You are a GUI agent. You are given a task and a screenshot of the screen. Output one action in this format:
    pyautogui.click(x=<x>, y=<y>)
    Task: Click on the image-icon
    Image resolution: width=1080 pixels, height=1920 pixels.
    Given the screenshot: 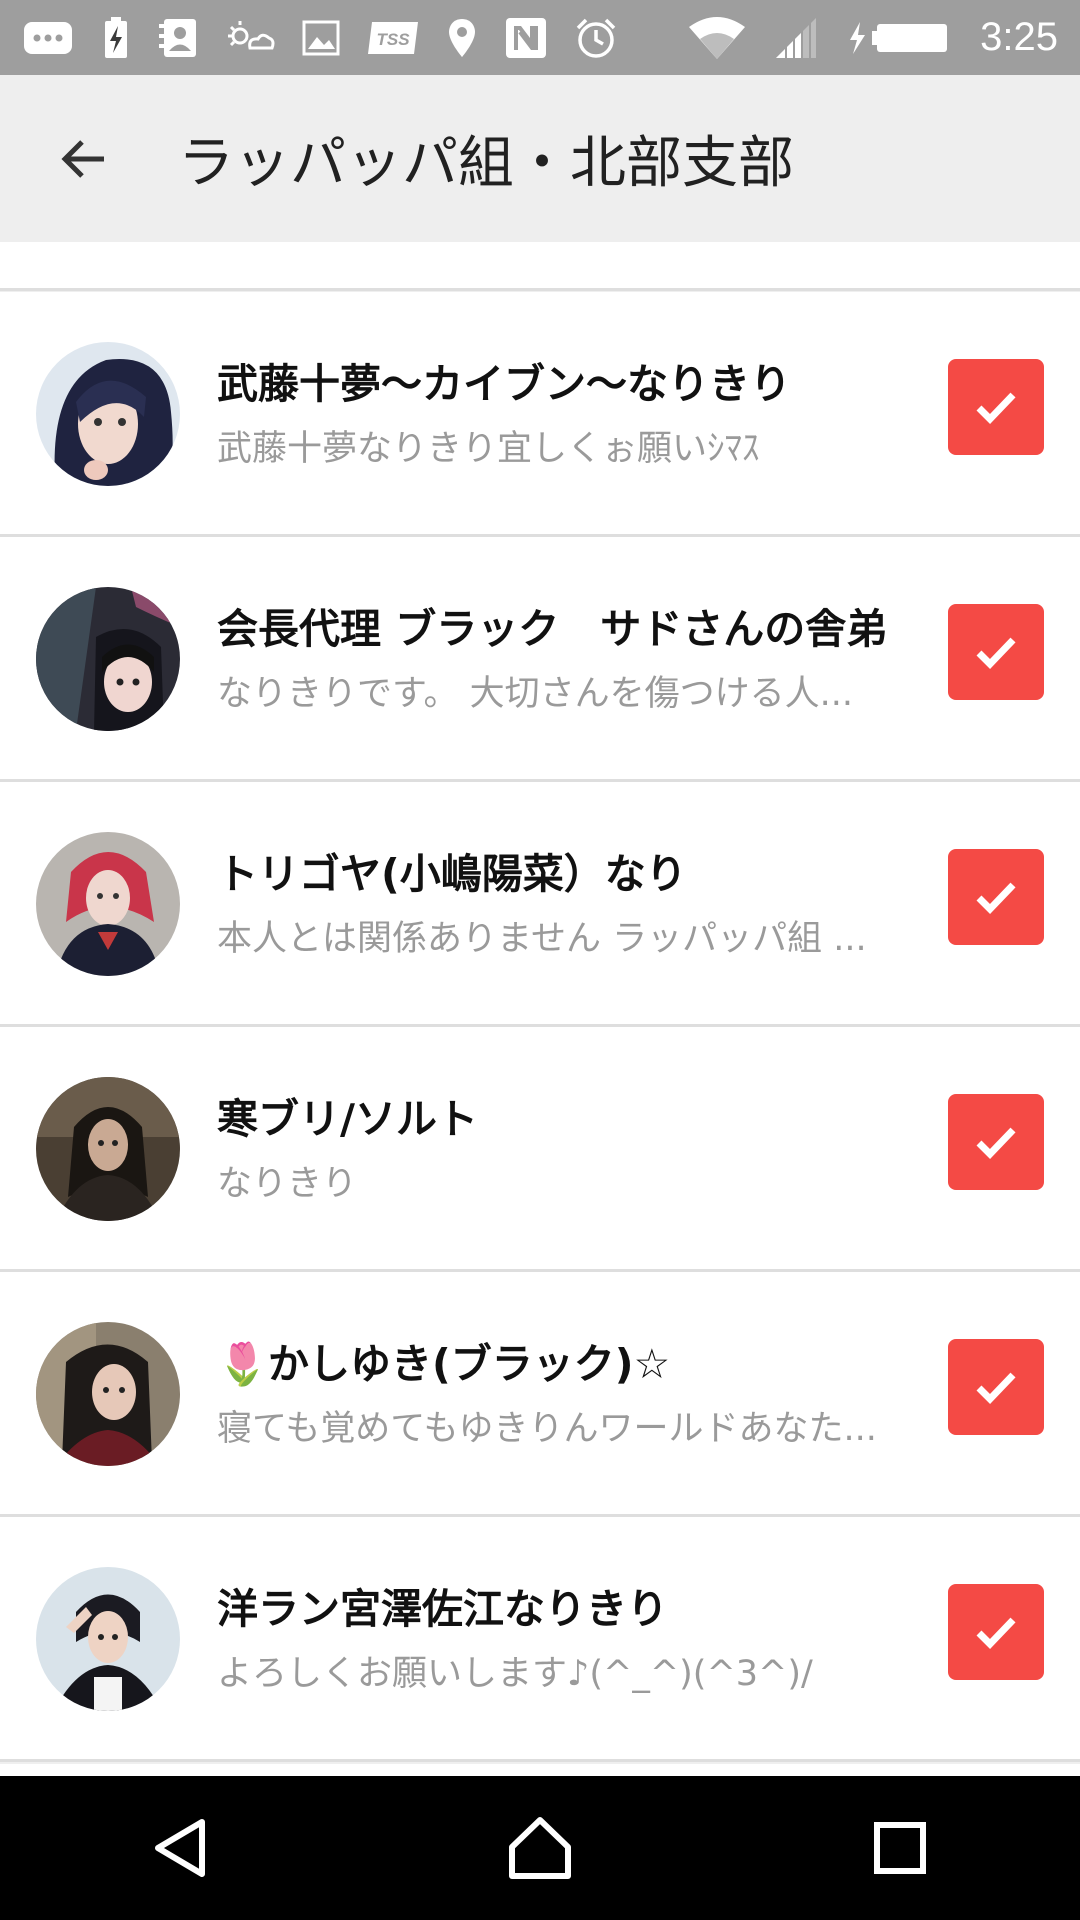 What is the action you would take?
    pyautogui.click(x=321, y=38)
    